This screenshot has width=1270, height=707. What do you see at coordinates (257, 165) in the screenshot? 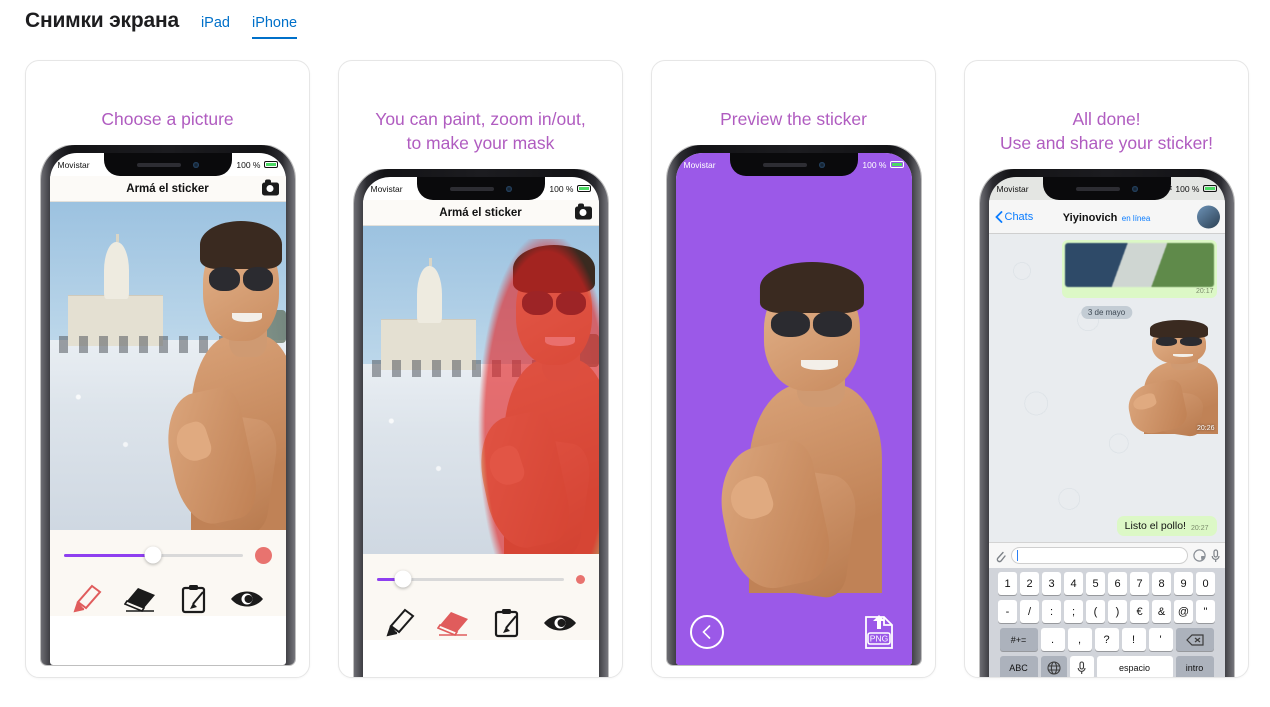
I see `status-battery-1: 100 %` at bounding box center [257, 165].